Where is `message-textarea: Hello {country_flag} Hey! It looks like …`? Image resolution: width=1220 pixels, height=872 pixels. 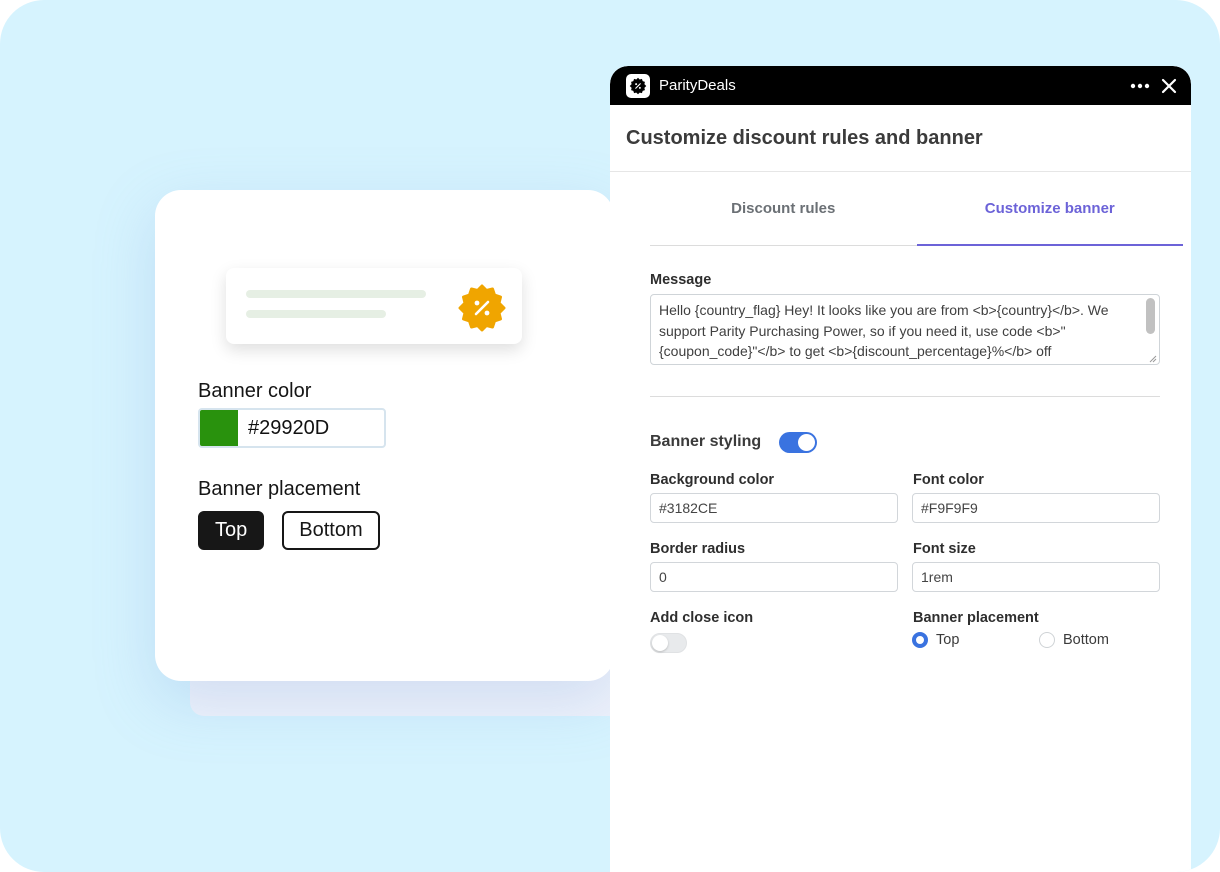
message-textarea: Hello {country_flag} Hey! It looks like … is located at coordinates (905, 329).